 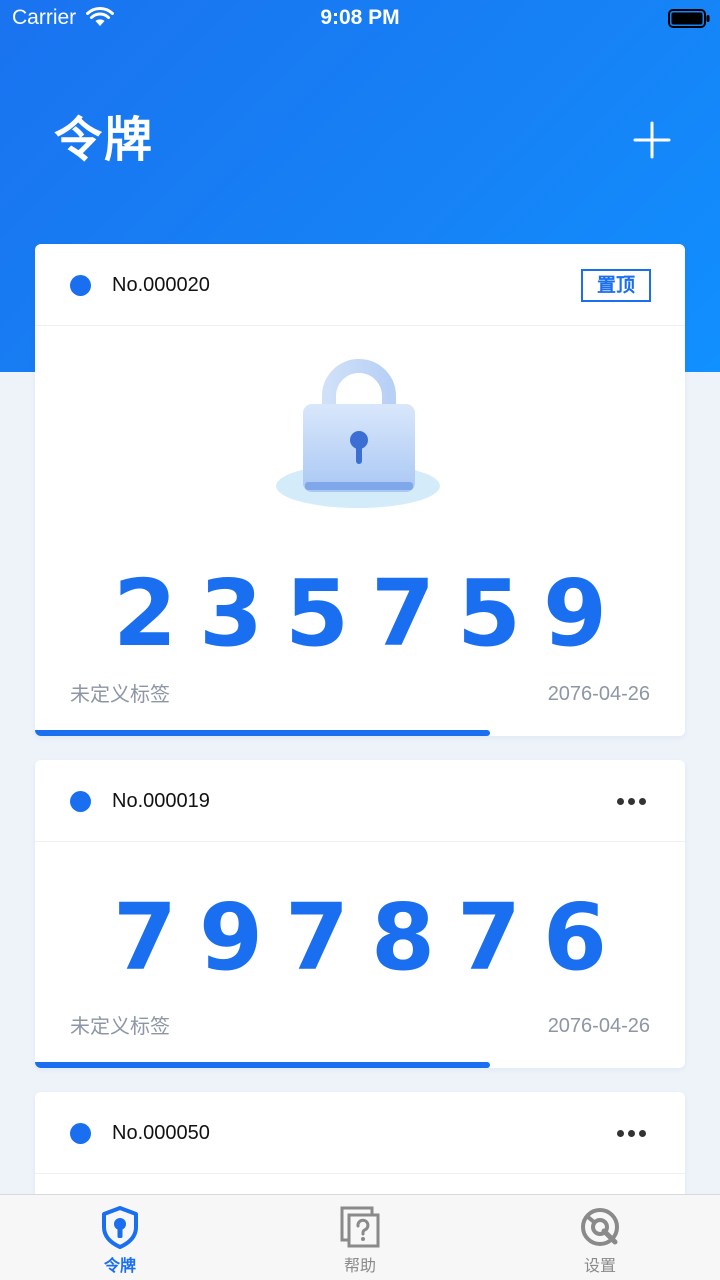 What do you see at coordinates (161, 1133) in the screenshot?
I see `token-number: No.000050` at bounding box center [161, 1133].